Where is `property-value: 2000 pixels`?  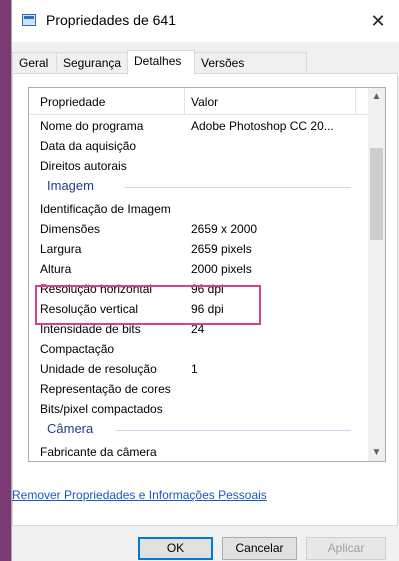 property-value: 2000 pixels is located at coordinates (221, 269).